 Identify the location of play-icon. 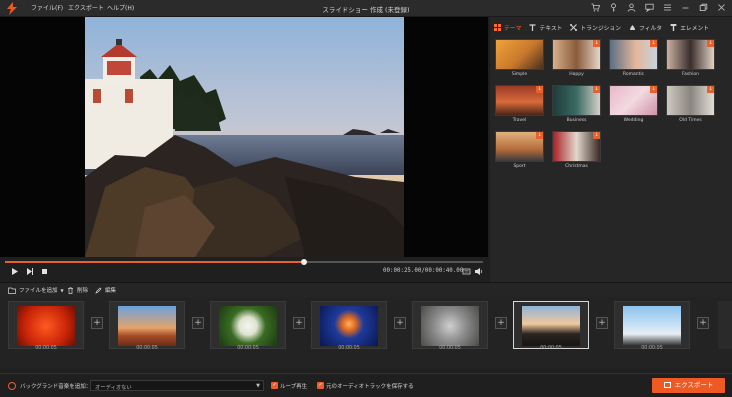
(14, 271).